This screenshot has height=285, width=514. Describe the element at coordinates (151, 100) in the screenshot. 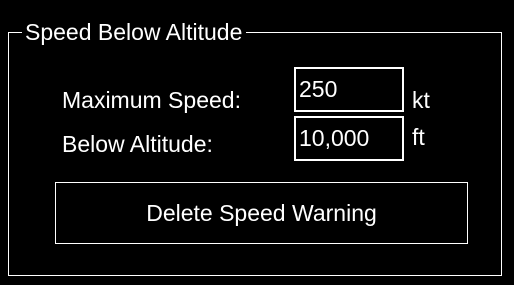

I see `maximum-speed-label: Maximum Speed:` at that location.